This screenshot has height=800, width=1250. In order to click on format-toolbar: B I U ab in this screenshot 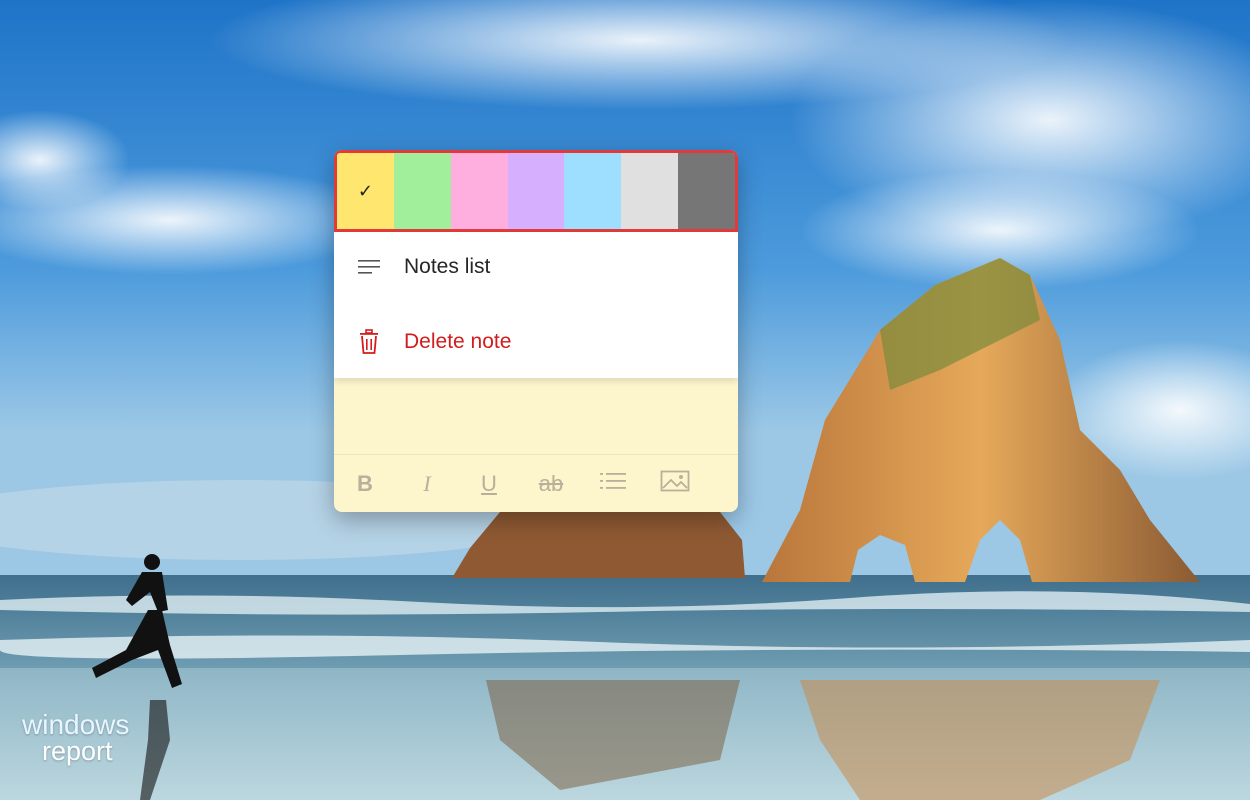, I will do `click(536, 483)`.